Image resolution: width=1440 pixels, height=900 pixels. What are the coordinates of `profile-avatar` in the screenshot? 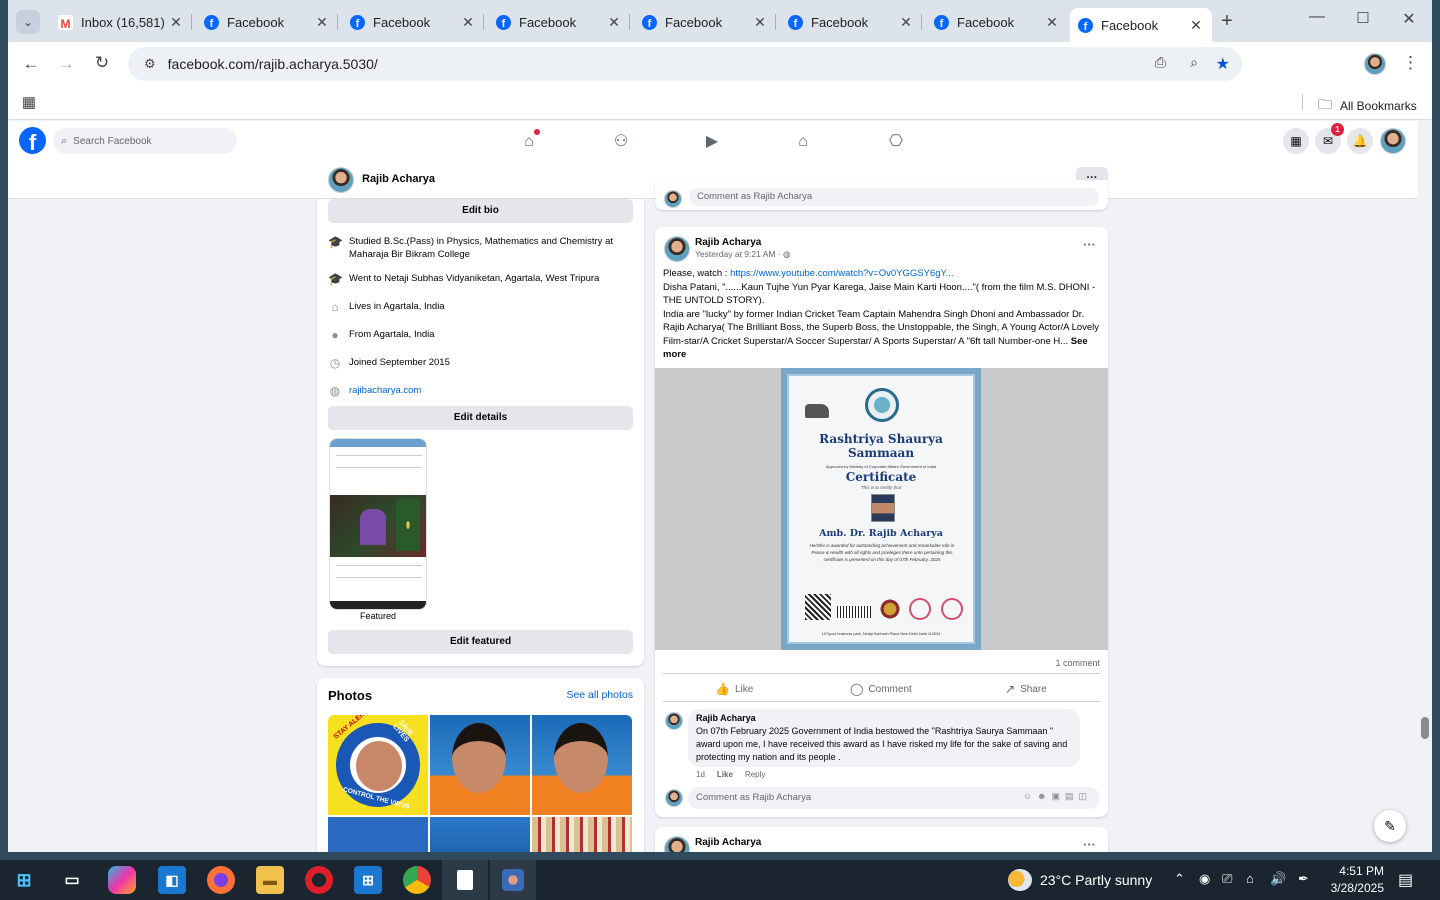 It's located at (341, 180).